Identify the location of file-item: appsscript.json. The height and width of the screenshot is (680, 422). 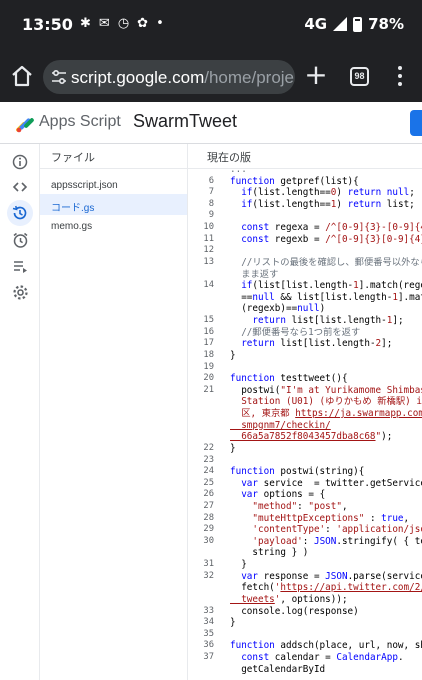
(113, 185).